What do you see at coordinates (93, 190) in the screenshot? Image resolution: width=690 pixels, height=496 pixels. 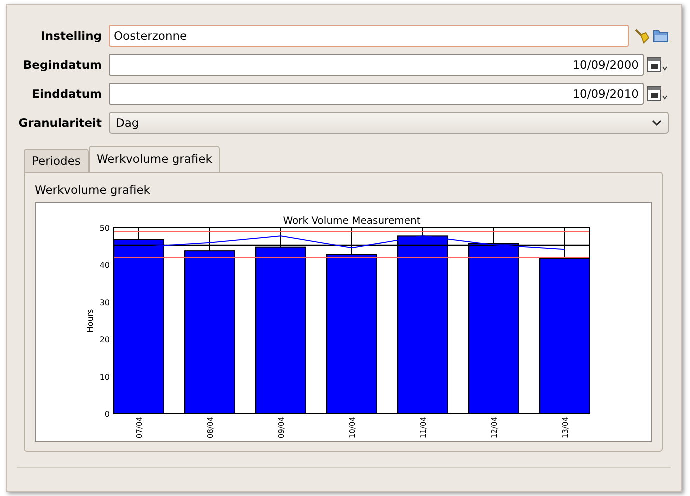 I see `chart-heading: Werkvolume grafiek` at bounding box center [93, 190].